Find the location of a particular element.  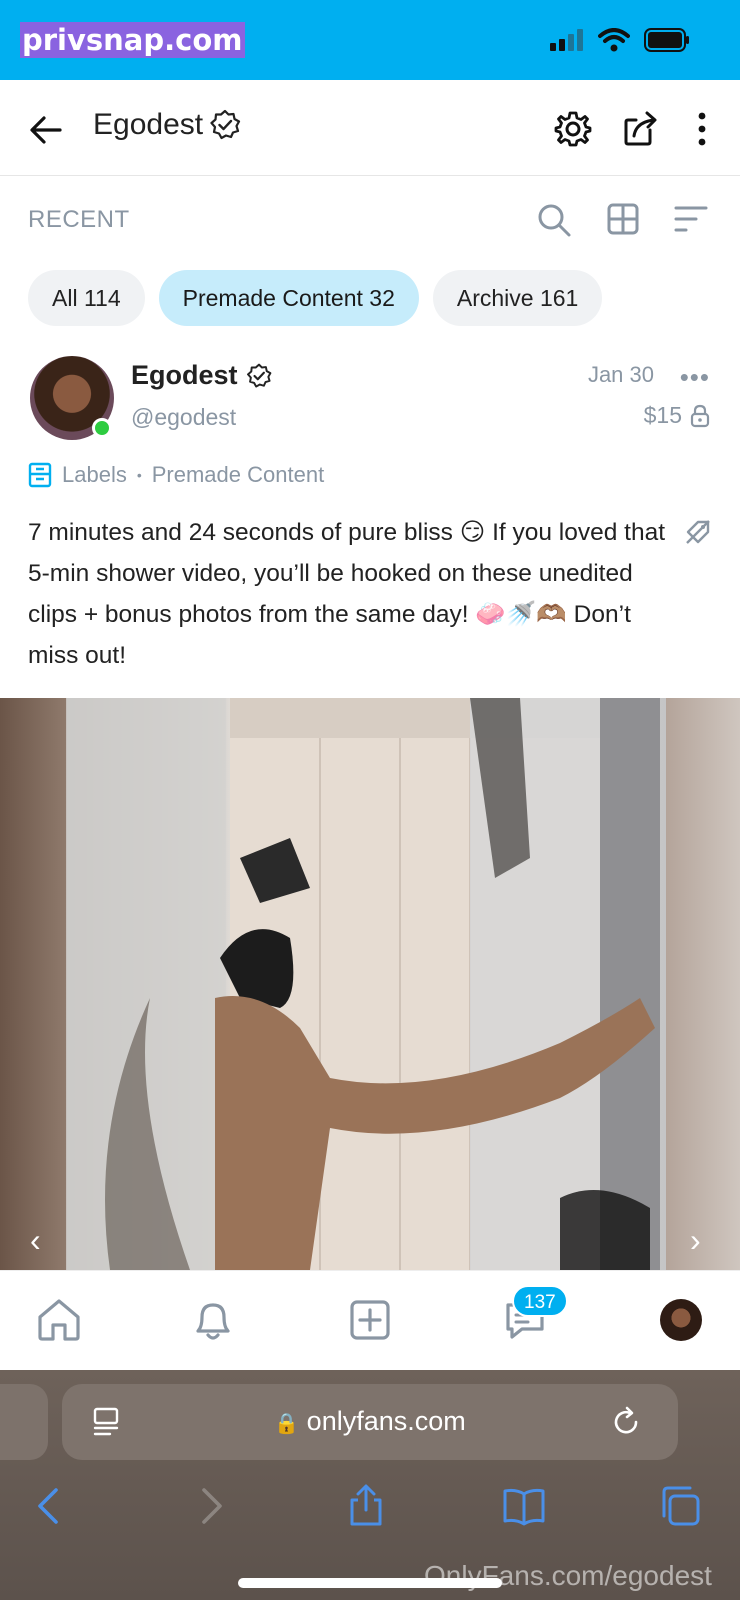

gear-icon is located at coordinates (573, 129).